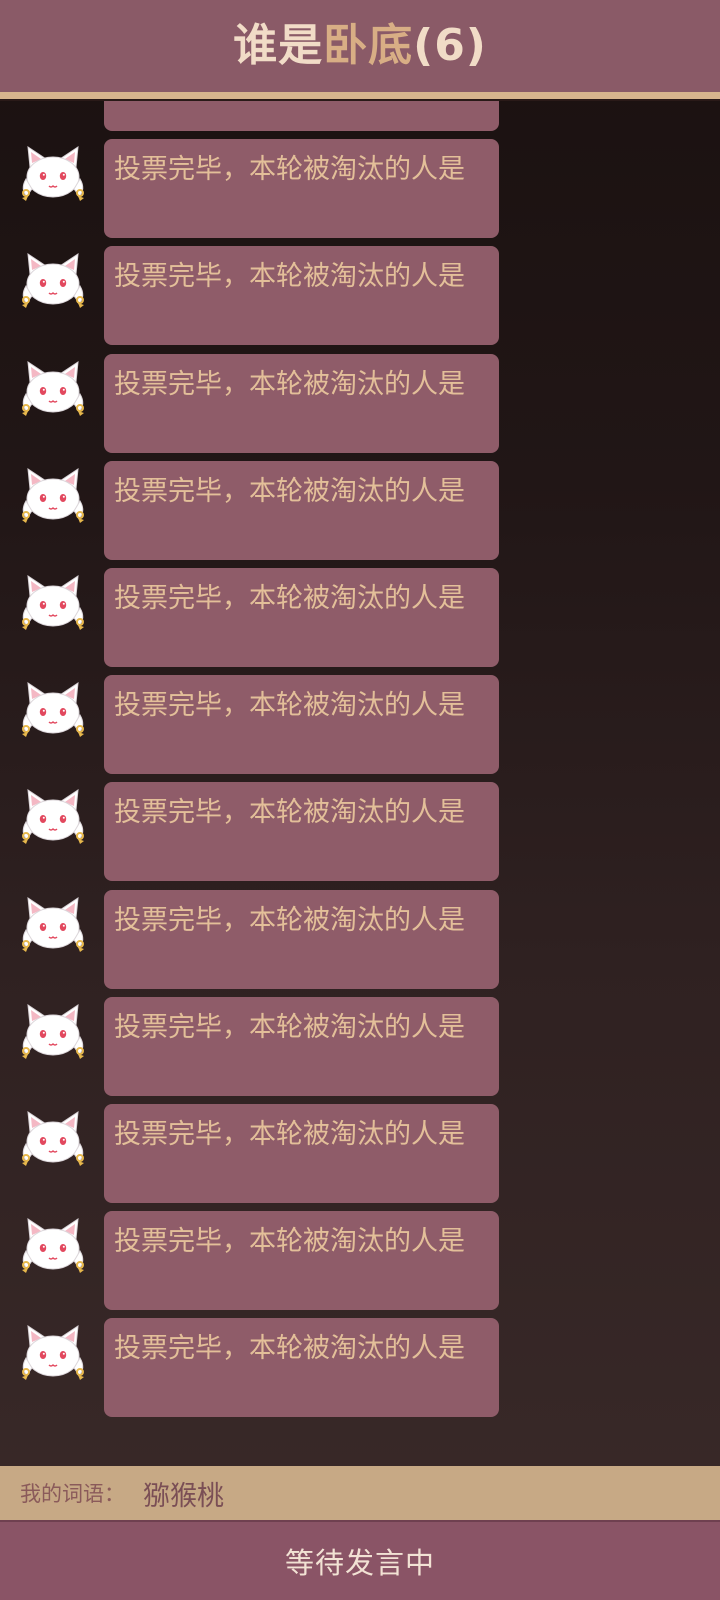  What do you see at coordinates (450, 45) in the screenshot?
I see `player-count: (6)` at bounding box center [450, 45].